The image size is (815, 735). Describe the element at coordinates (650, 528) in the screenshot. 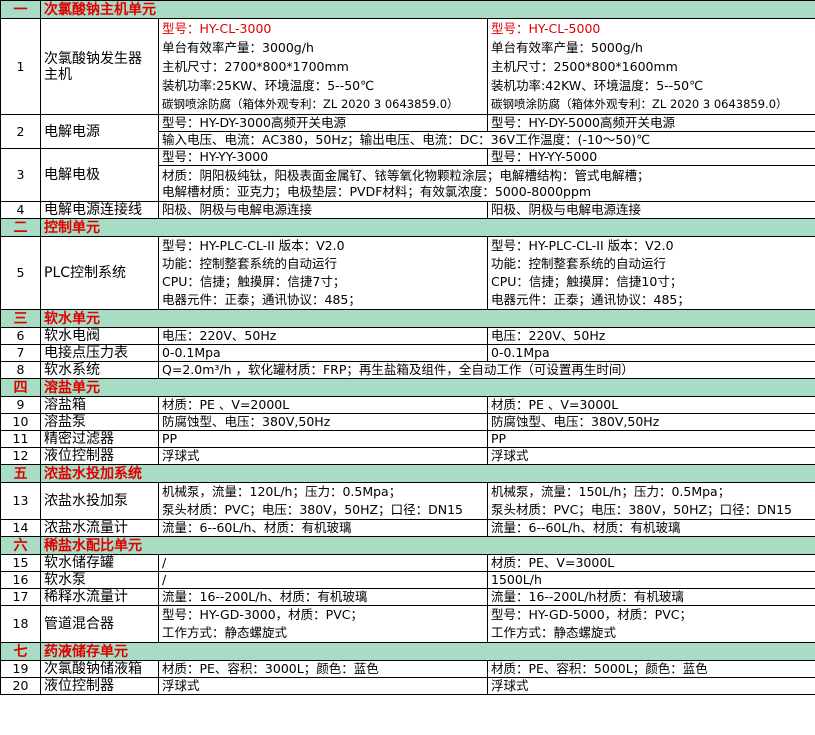

I see `spec-5000: 流量：6--60L/h、材质：有机玻璃` at that location.